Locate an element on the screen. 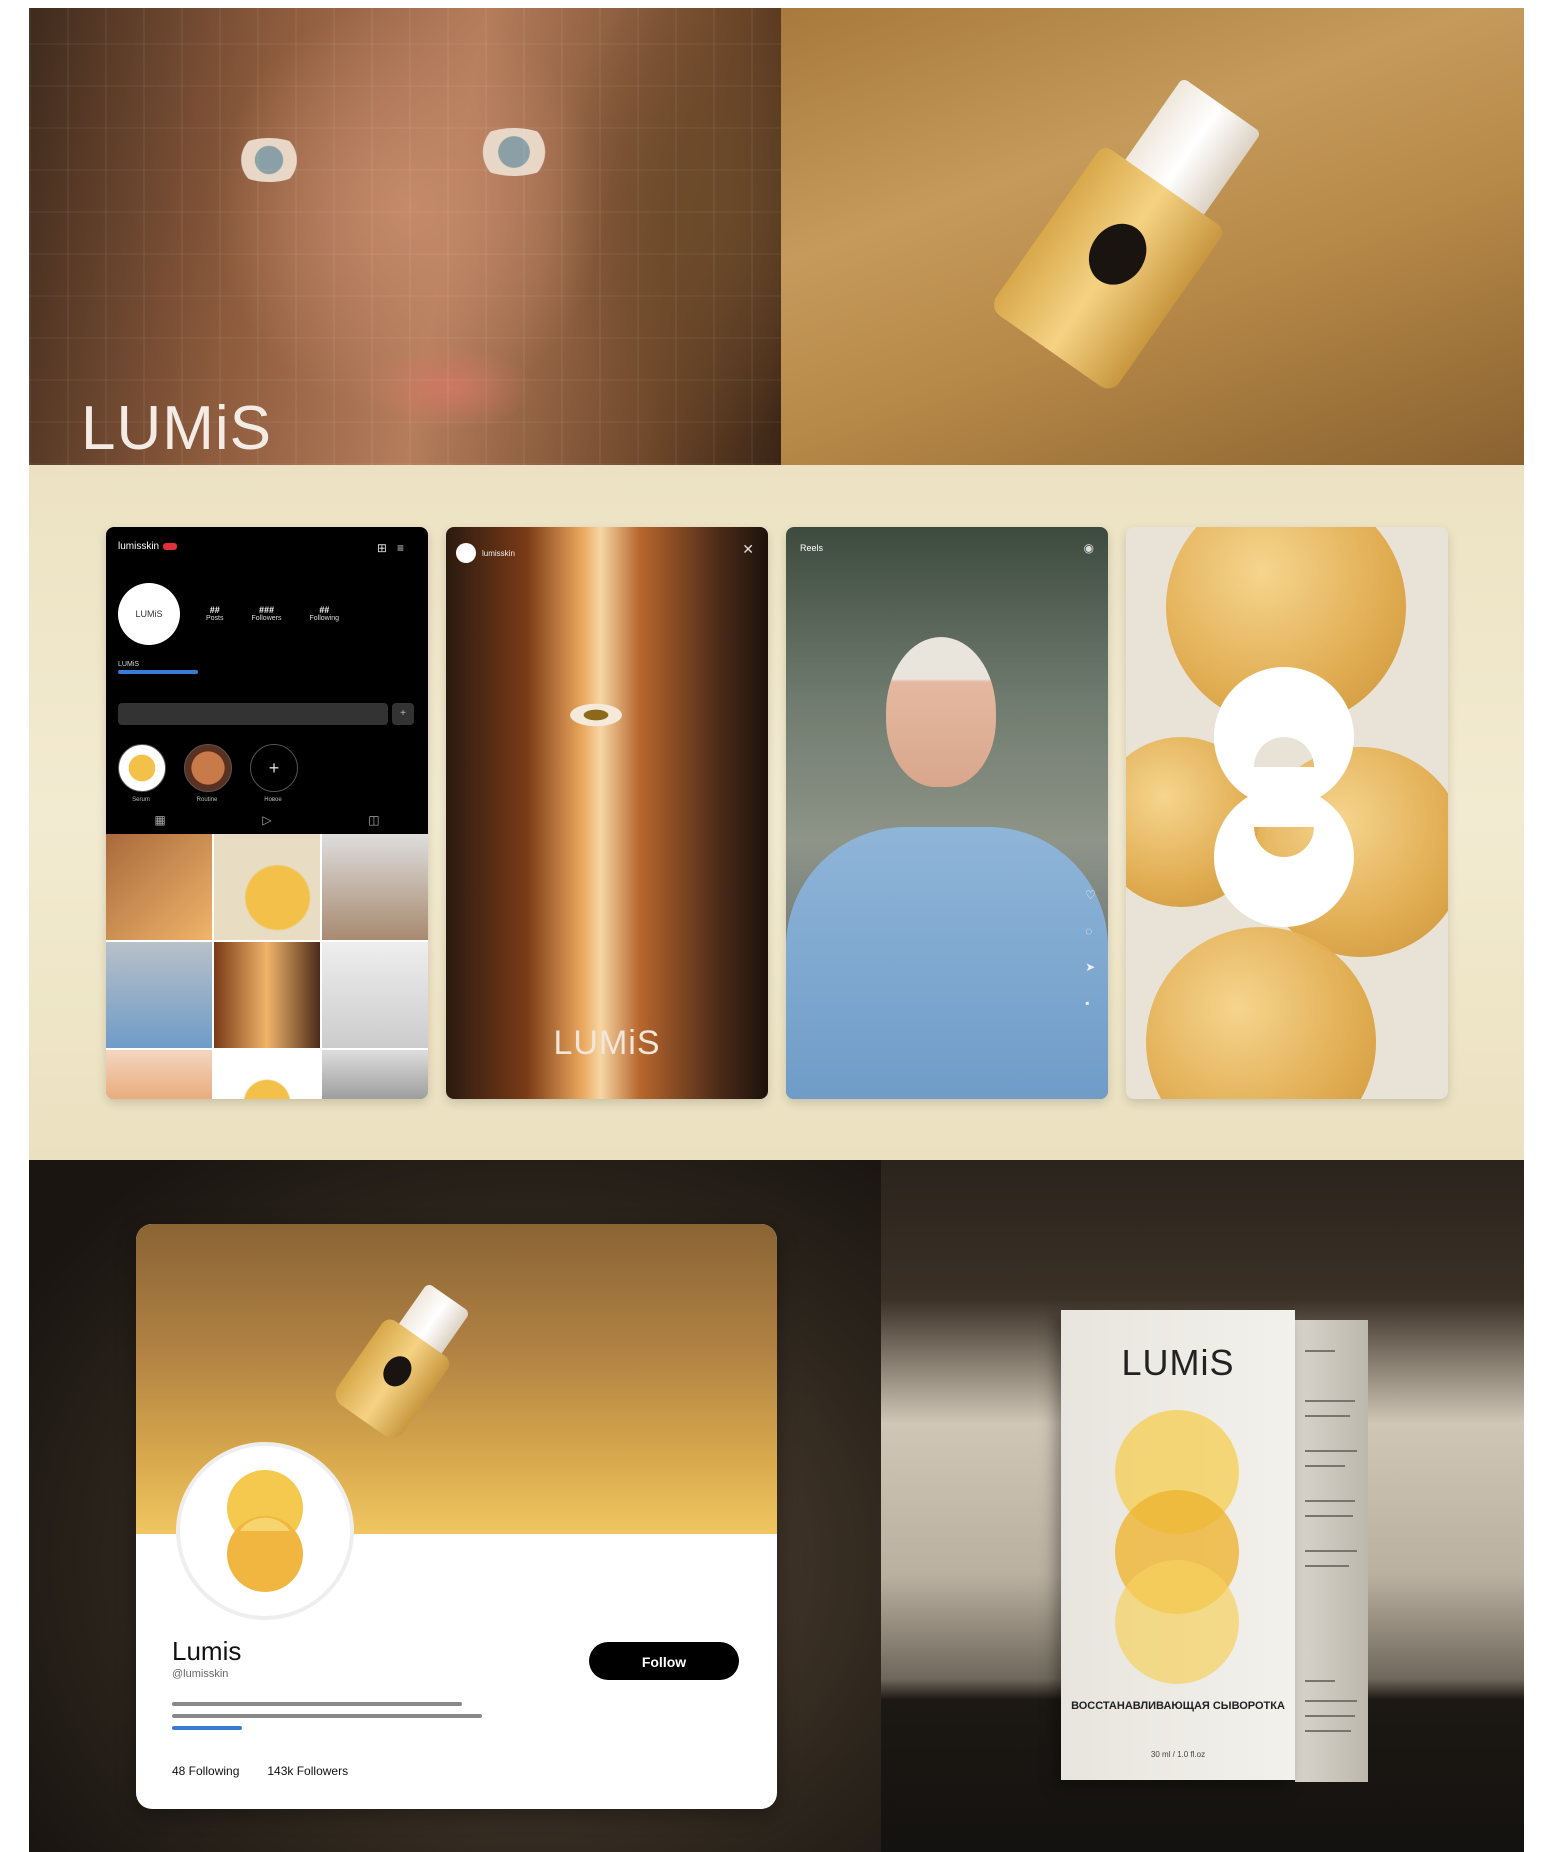 The image size is (1553, 1852). avatar-text: LUMiS is located at coordinates (149, 614).